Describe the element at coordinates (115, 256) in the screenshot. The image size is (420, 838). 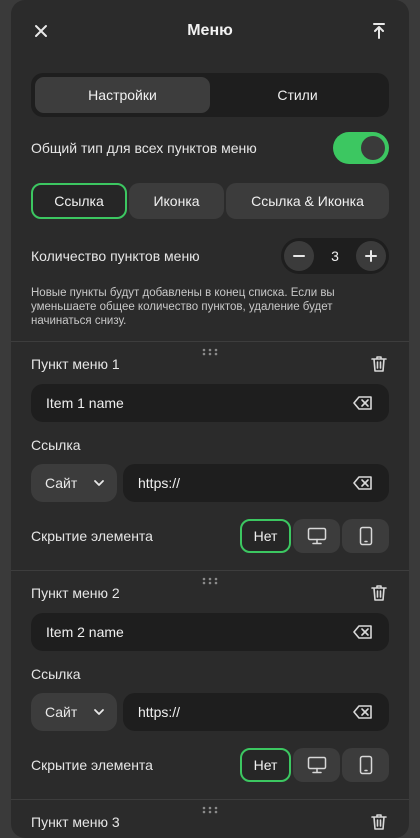
I see `item-count-label: Количество пунктов меню` at that location.